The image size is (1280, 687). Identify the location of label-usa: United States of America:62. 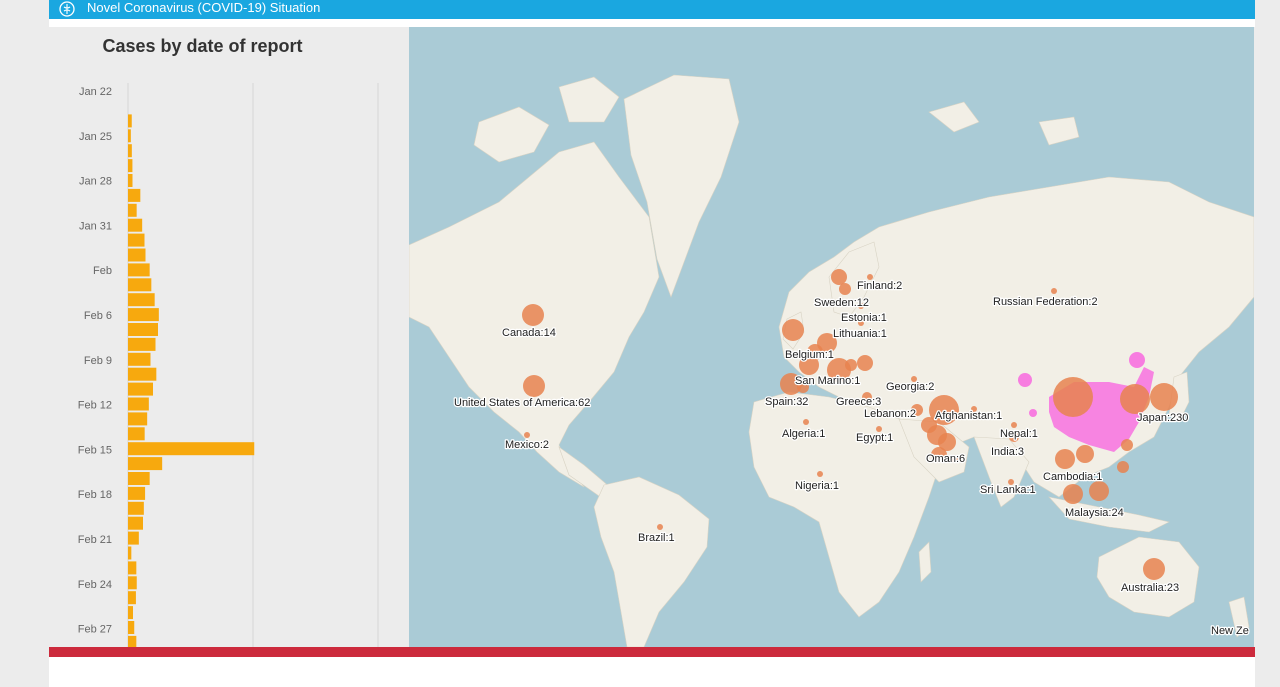
(522, 403).